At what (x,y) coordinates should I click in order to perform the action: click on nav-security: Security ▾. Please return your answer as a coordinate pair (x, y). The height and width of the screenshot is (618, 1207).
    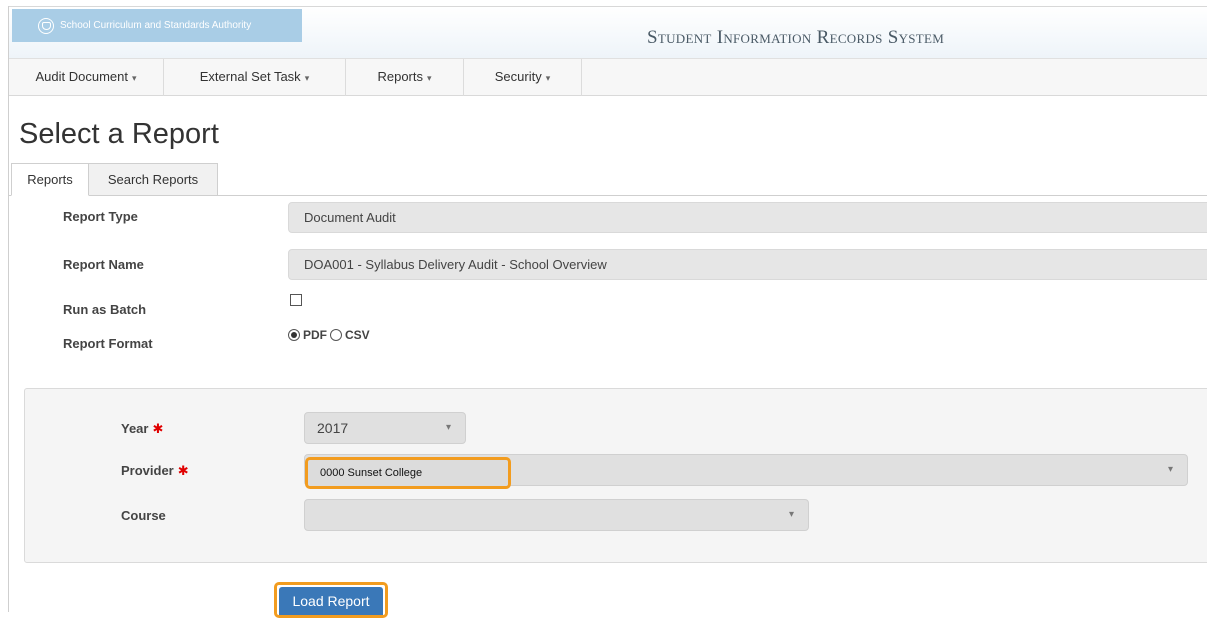
    Looking at the image, I should click on (523, 77).